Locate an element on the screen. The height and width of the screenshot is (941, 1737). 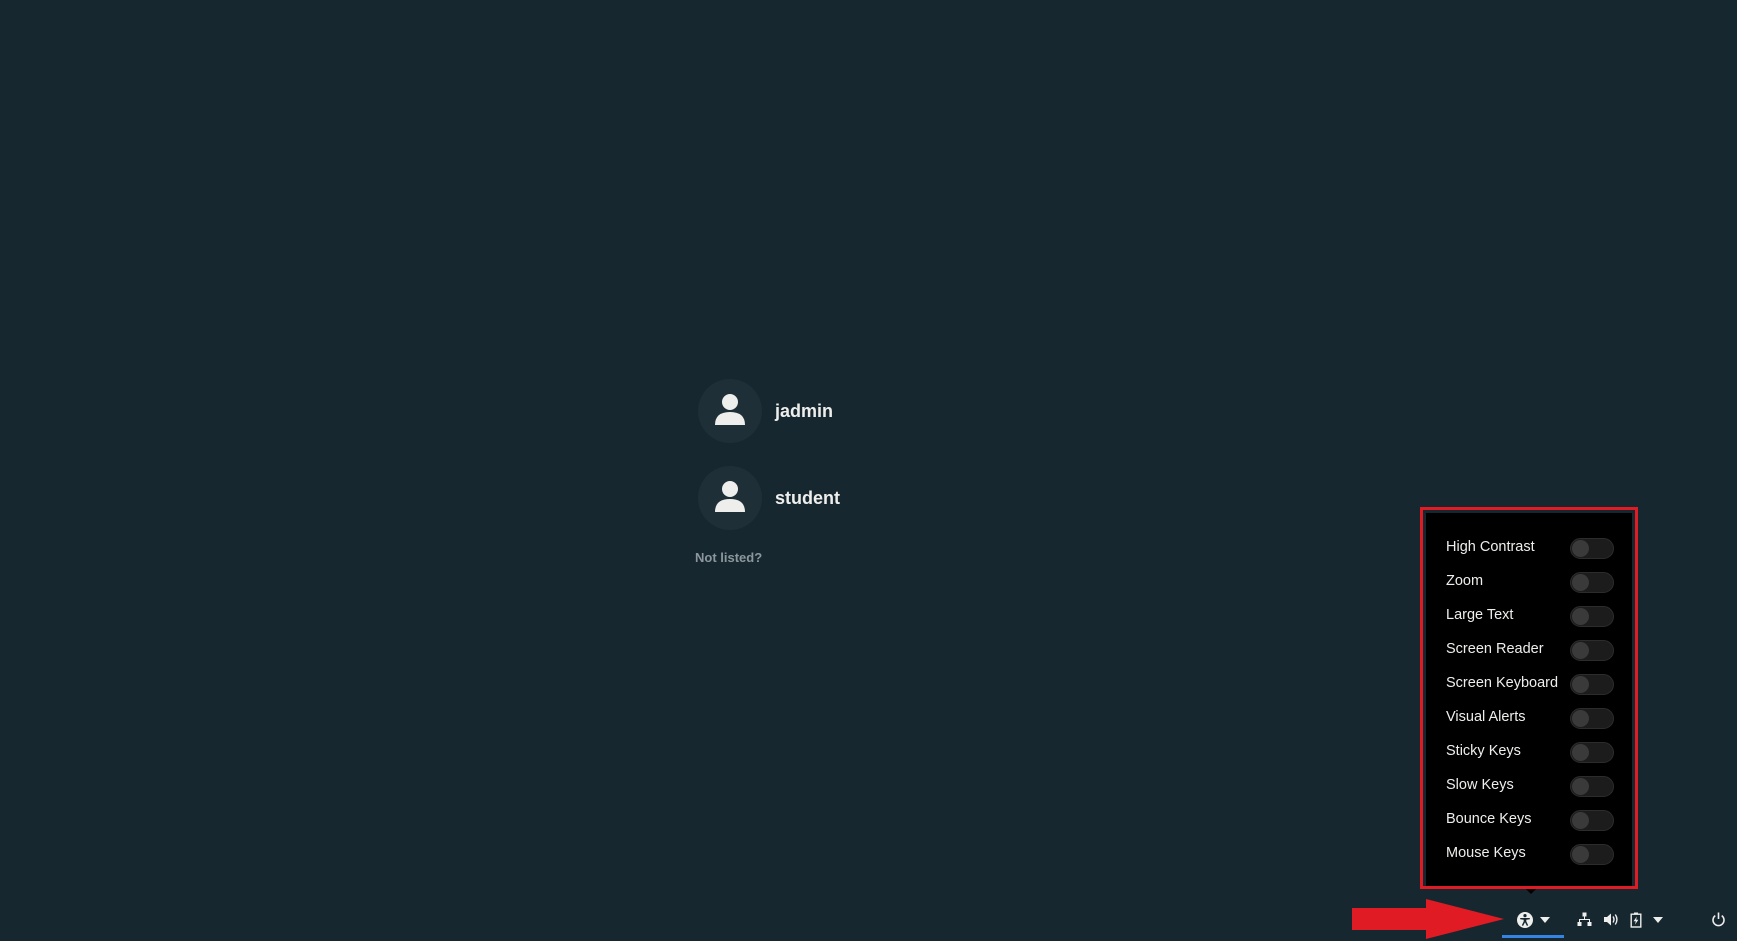
user-name: student is located at coordinates (807, 497).